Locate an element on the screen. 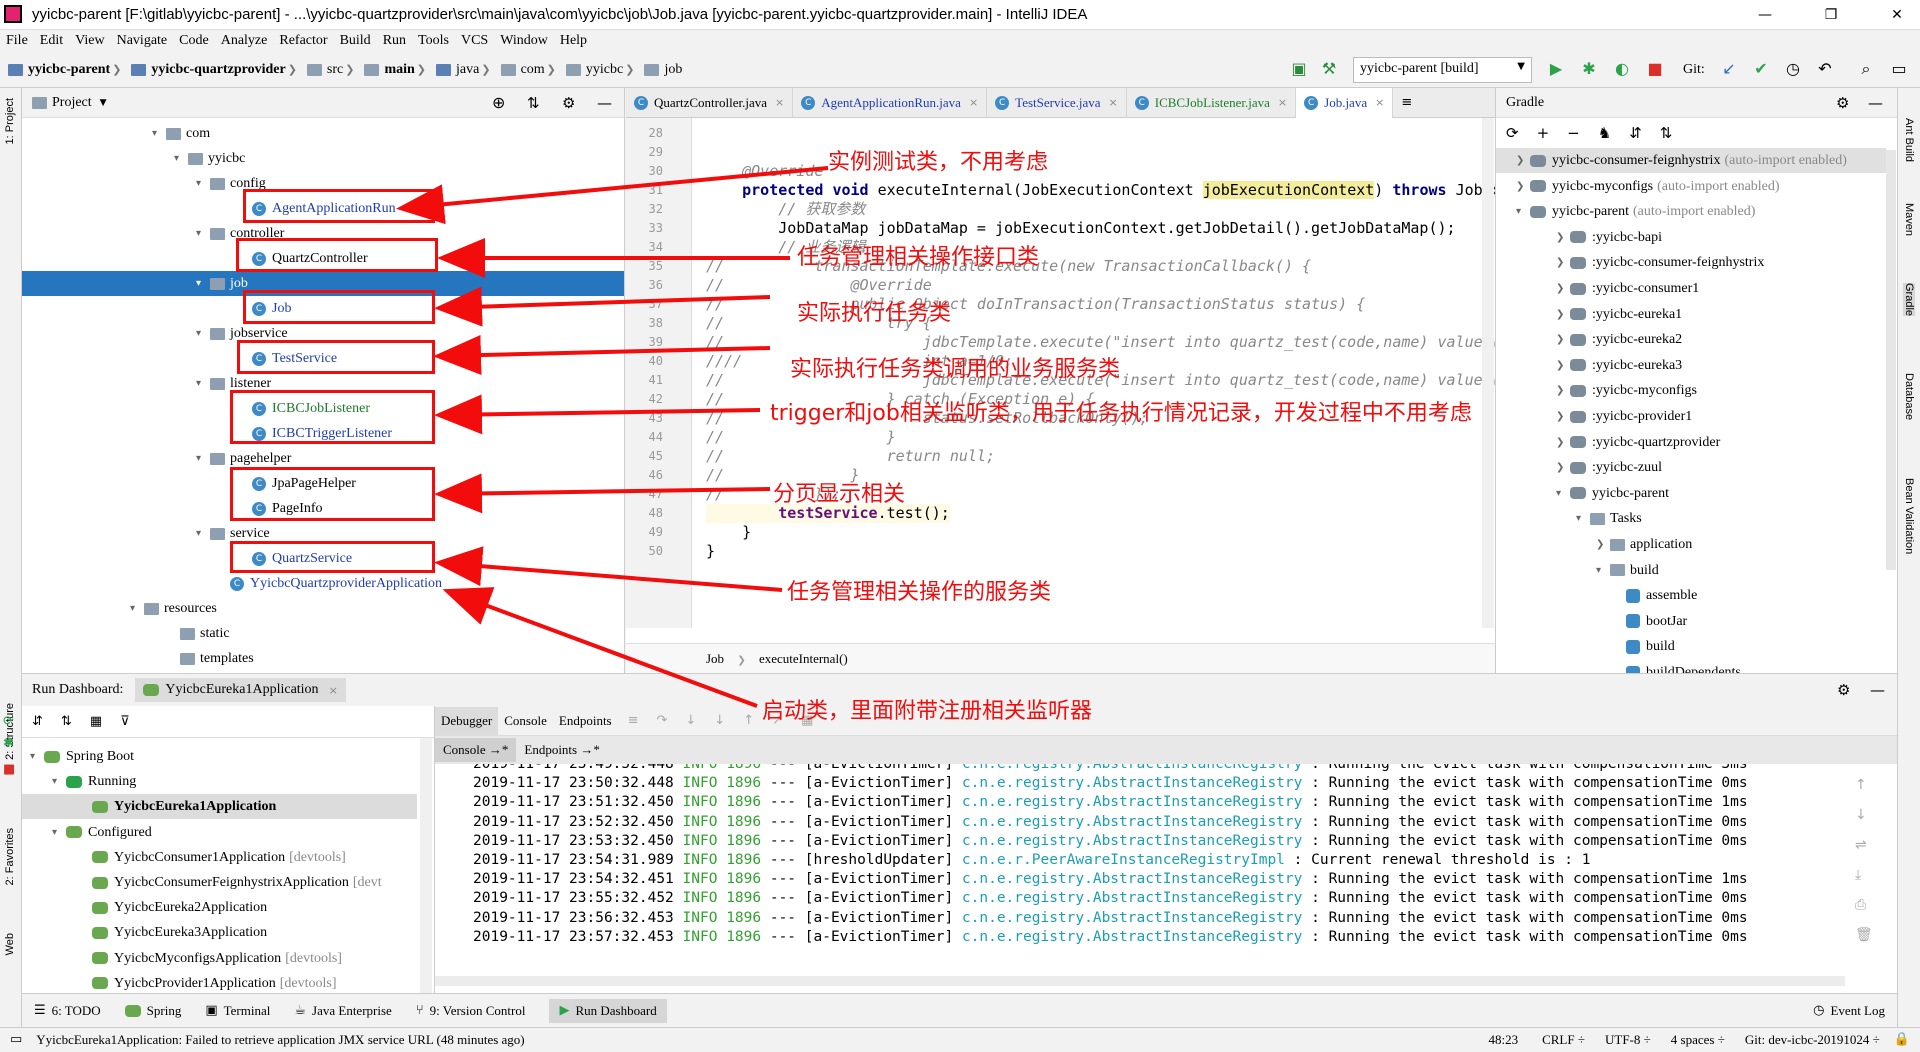 This screenshot has width=1920, height=1052. filter-icon: ⊽ is located at coordinates (125, 721).